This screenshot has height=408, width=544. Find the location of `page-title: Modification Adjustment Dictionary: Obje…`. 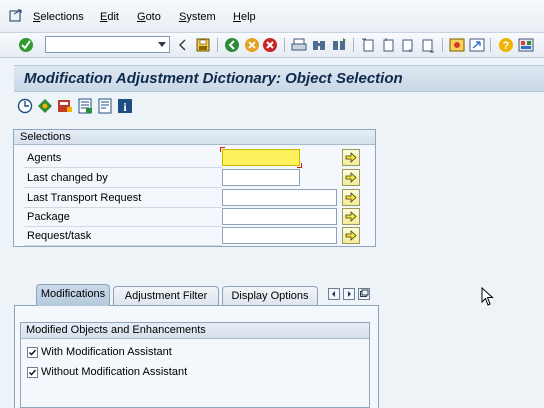

page-title: Modification Adjustment Dictionary: Obje… is located at coordinates (213, 78).